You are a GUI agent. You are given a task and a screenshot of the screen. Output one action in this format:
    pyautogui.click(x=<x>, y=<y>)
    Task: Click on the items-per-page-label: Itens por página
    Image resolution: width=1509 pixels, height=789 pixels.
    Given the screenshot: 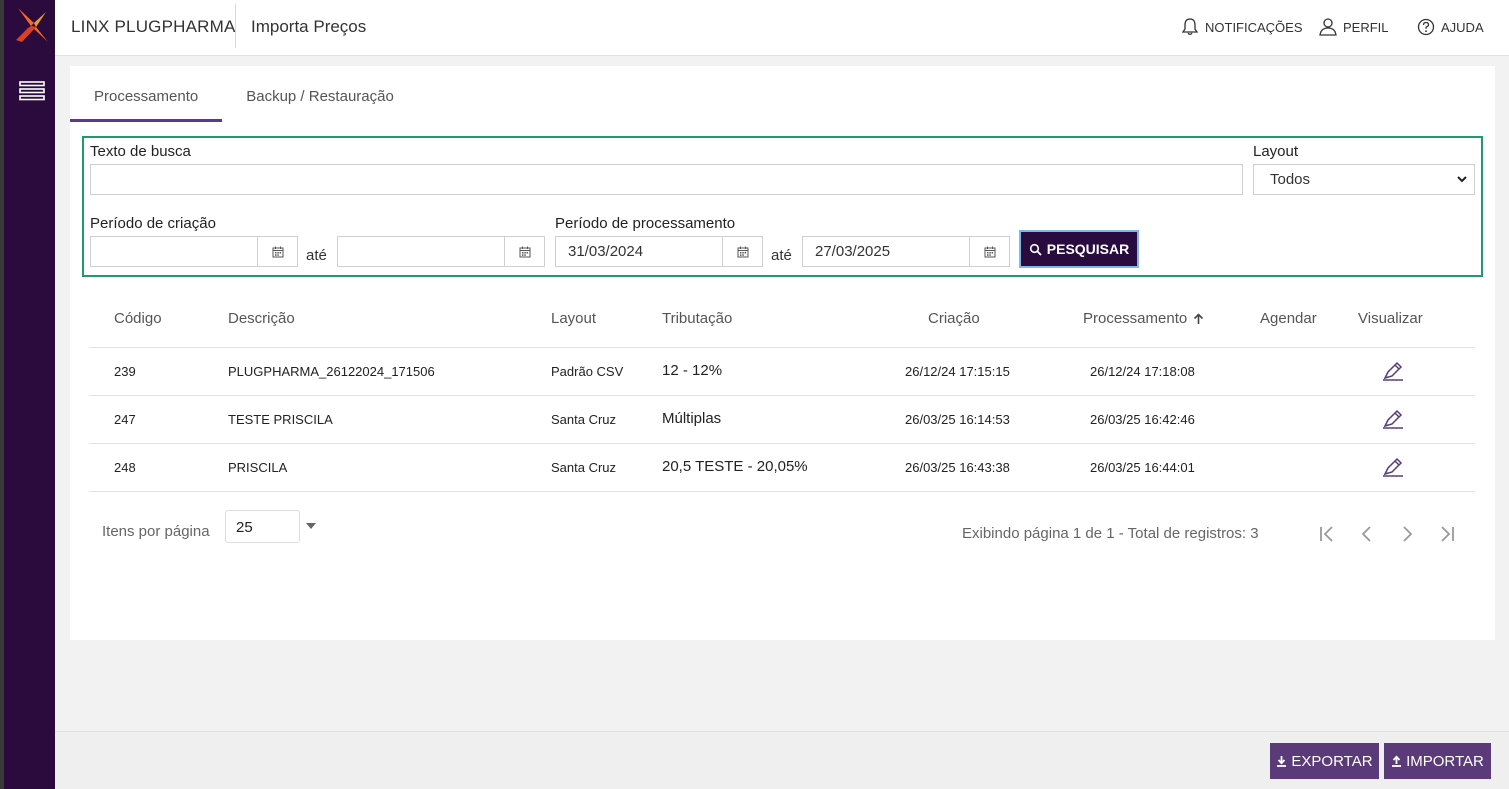 What is the action you would take?
    pyautogui.click(x=156, y=531)
    